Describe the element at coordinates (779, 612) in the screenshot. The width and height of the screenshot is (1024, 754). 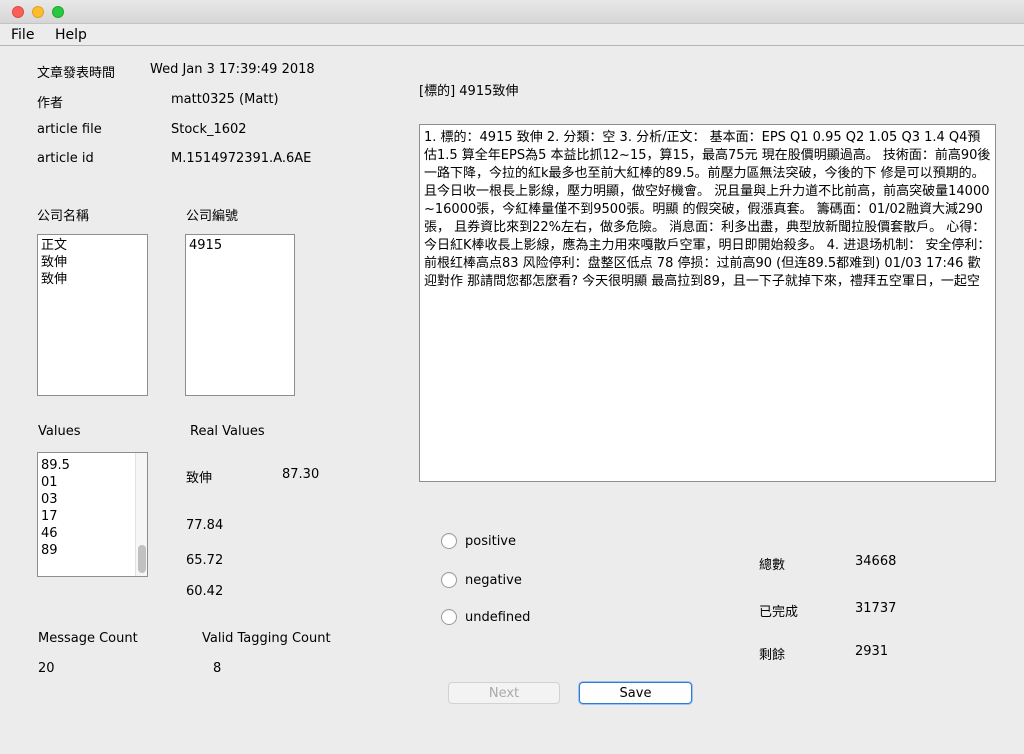
I see `completed-label: 已完成` at that location.